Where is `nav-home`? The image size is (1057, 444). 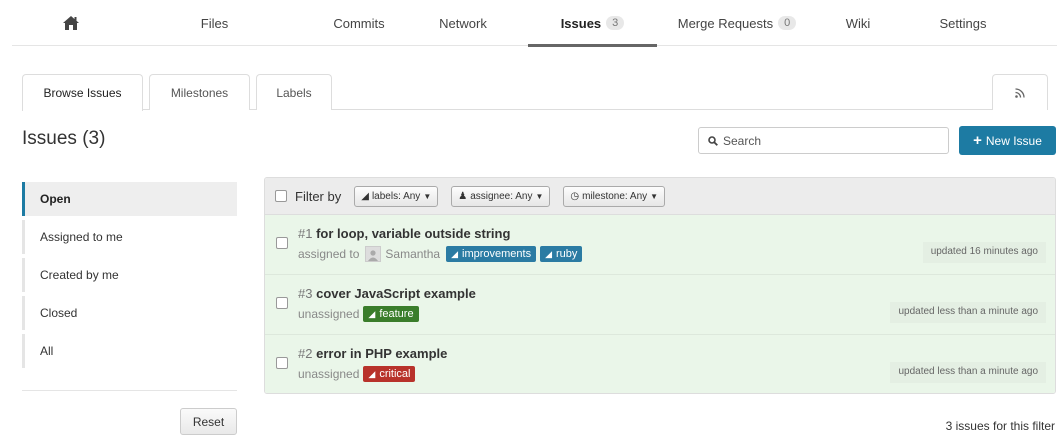
nav-home is located at coordinates (70, 23).